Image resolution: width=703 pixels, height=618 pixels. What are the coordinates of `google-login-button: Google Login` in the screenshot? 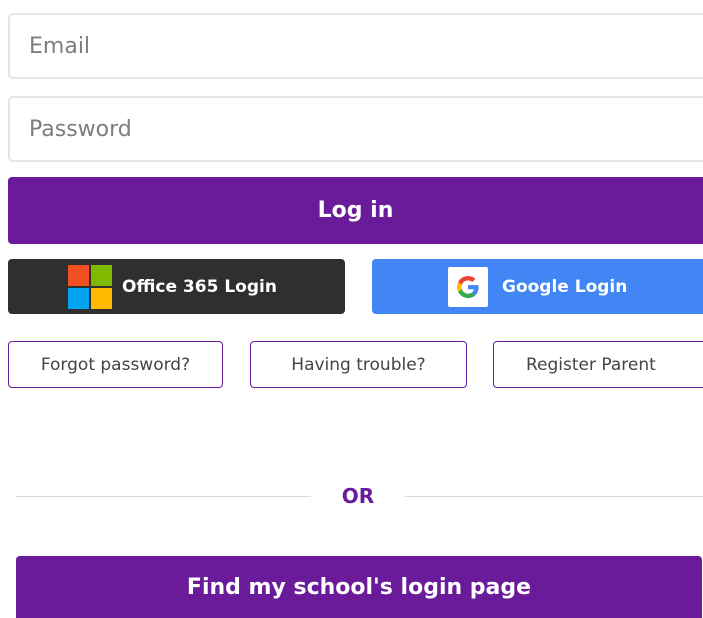 It's located at (537, 286).